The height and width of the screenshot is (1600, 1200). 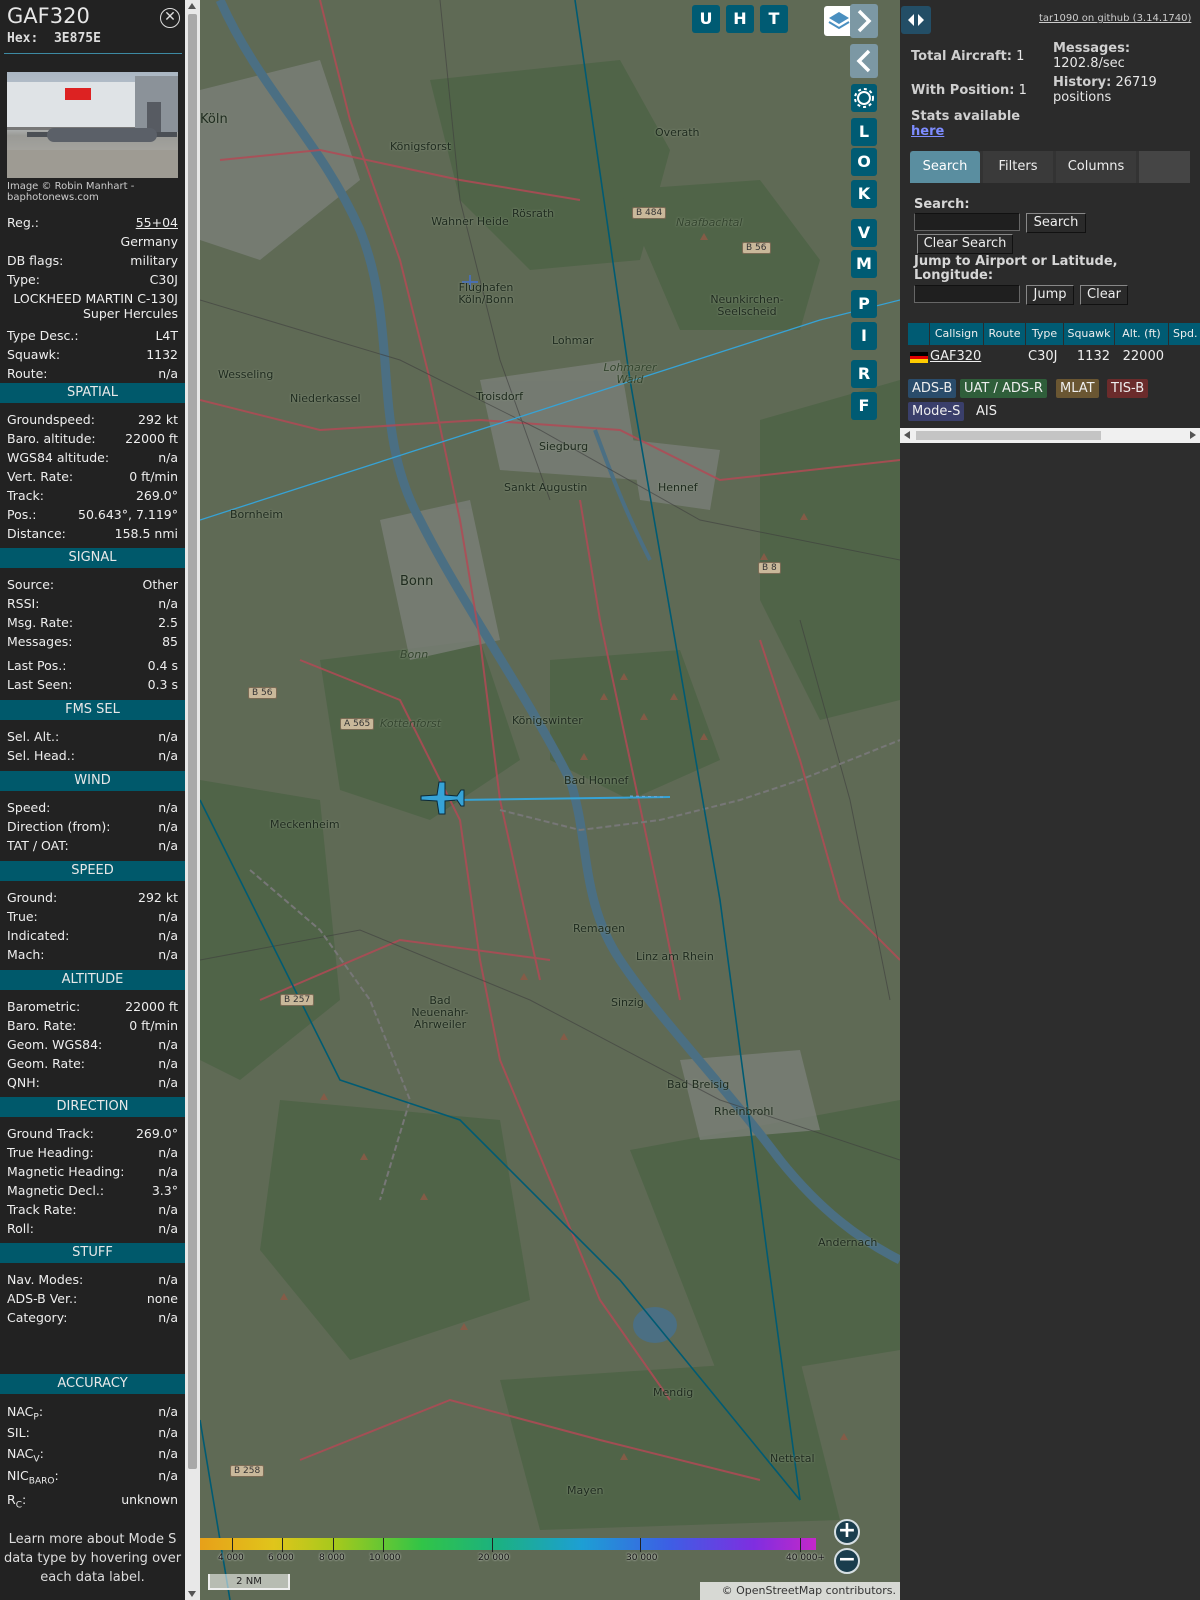 What do you see at coordinates (440, 1012) in the screenshot?
I see `map-label-town: Bad Neuenahr-Ahrweiler` at bounding box center [440, 1012].